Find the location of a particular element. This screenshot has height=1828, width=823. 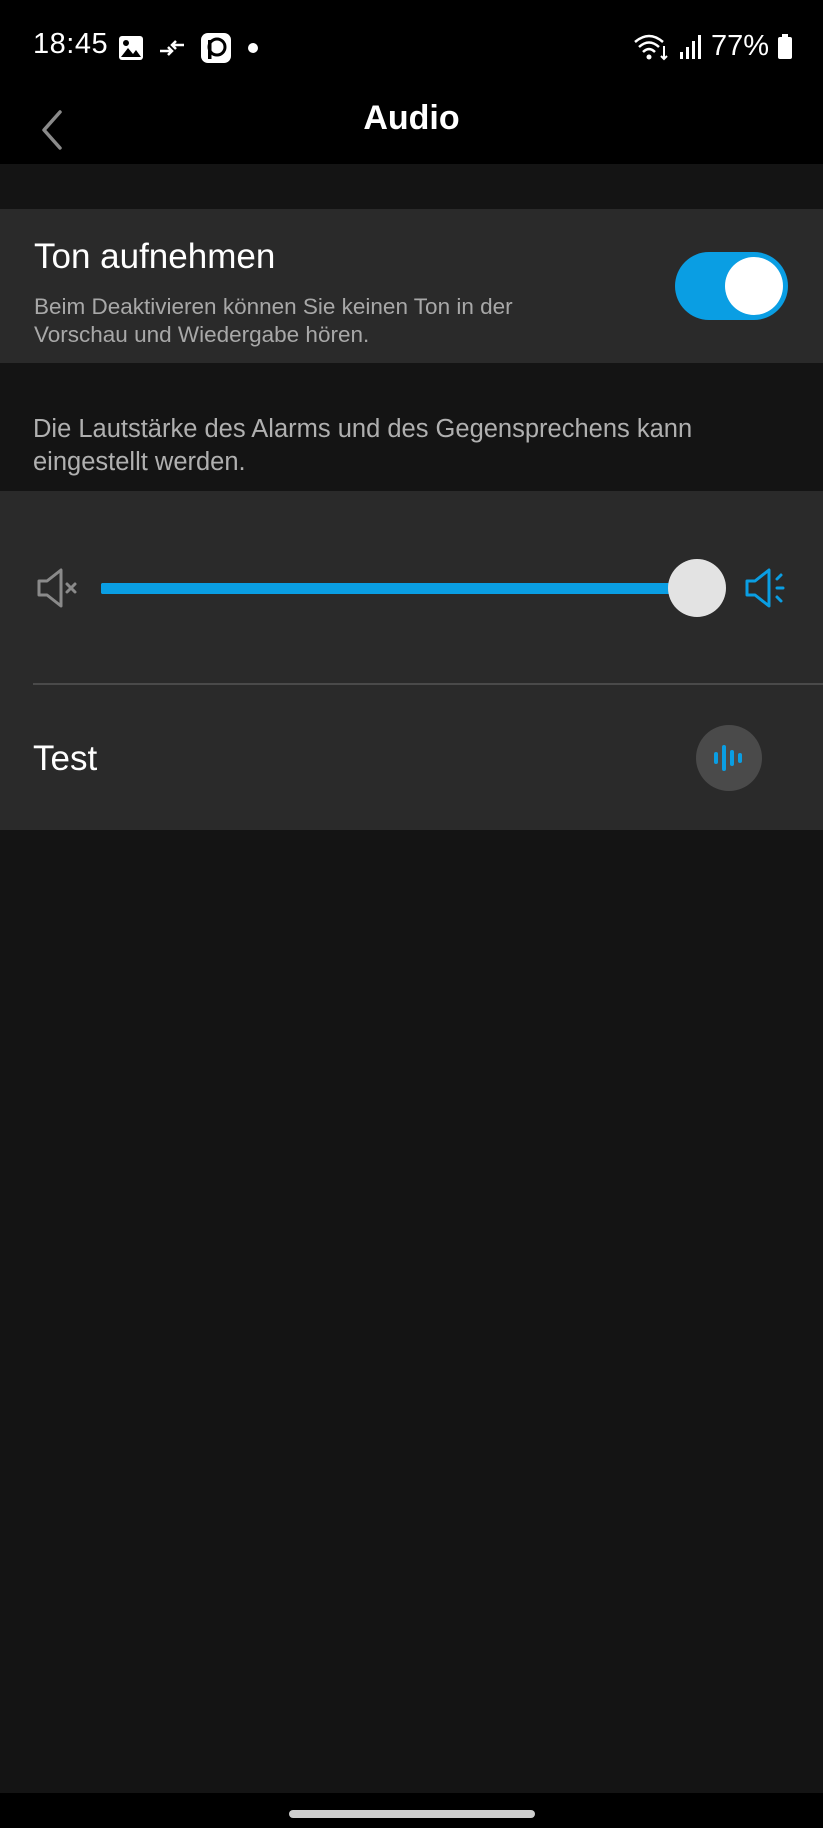

volume-slider is located at coordinates (413, 588).